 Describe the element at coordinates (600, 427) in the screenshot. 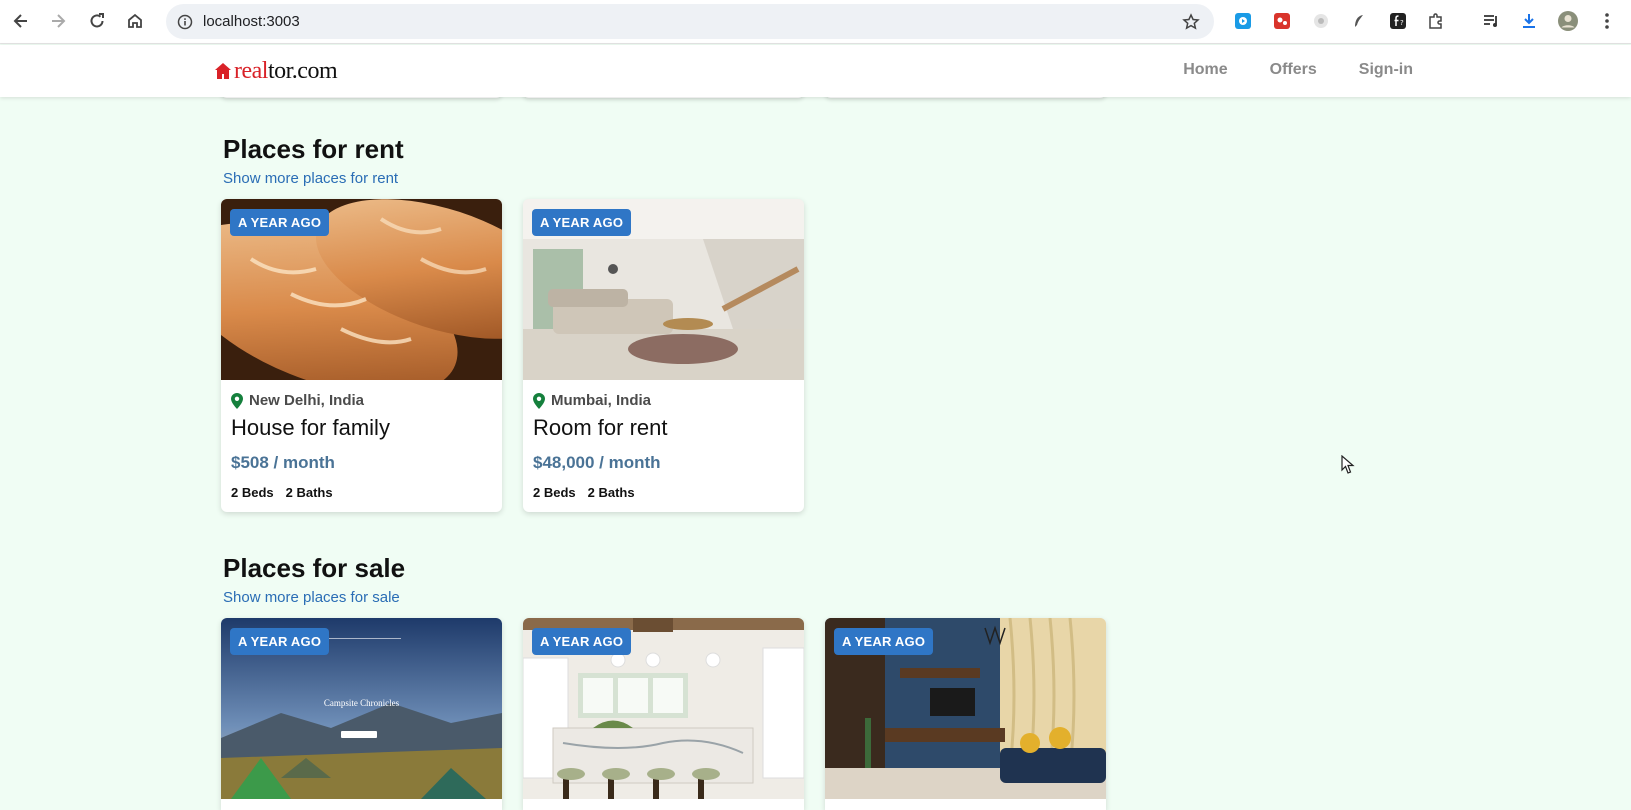

I see `listing-title: Room for rent` at that location.